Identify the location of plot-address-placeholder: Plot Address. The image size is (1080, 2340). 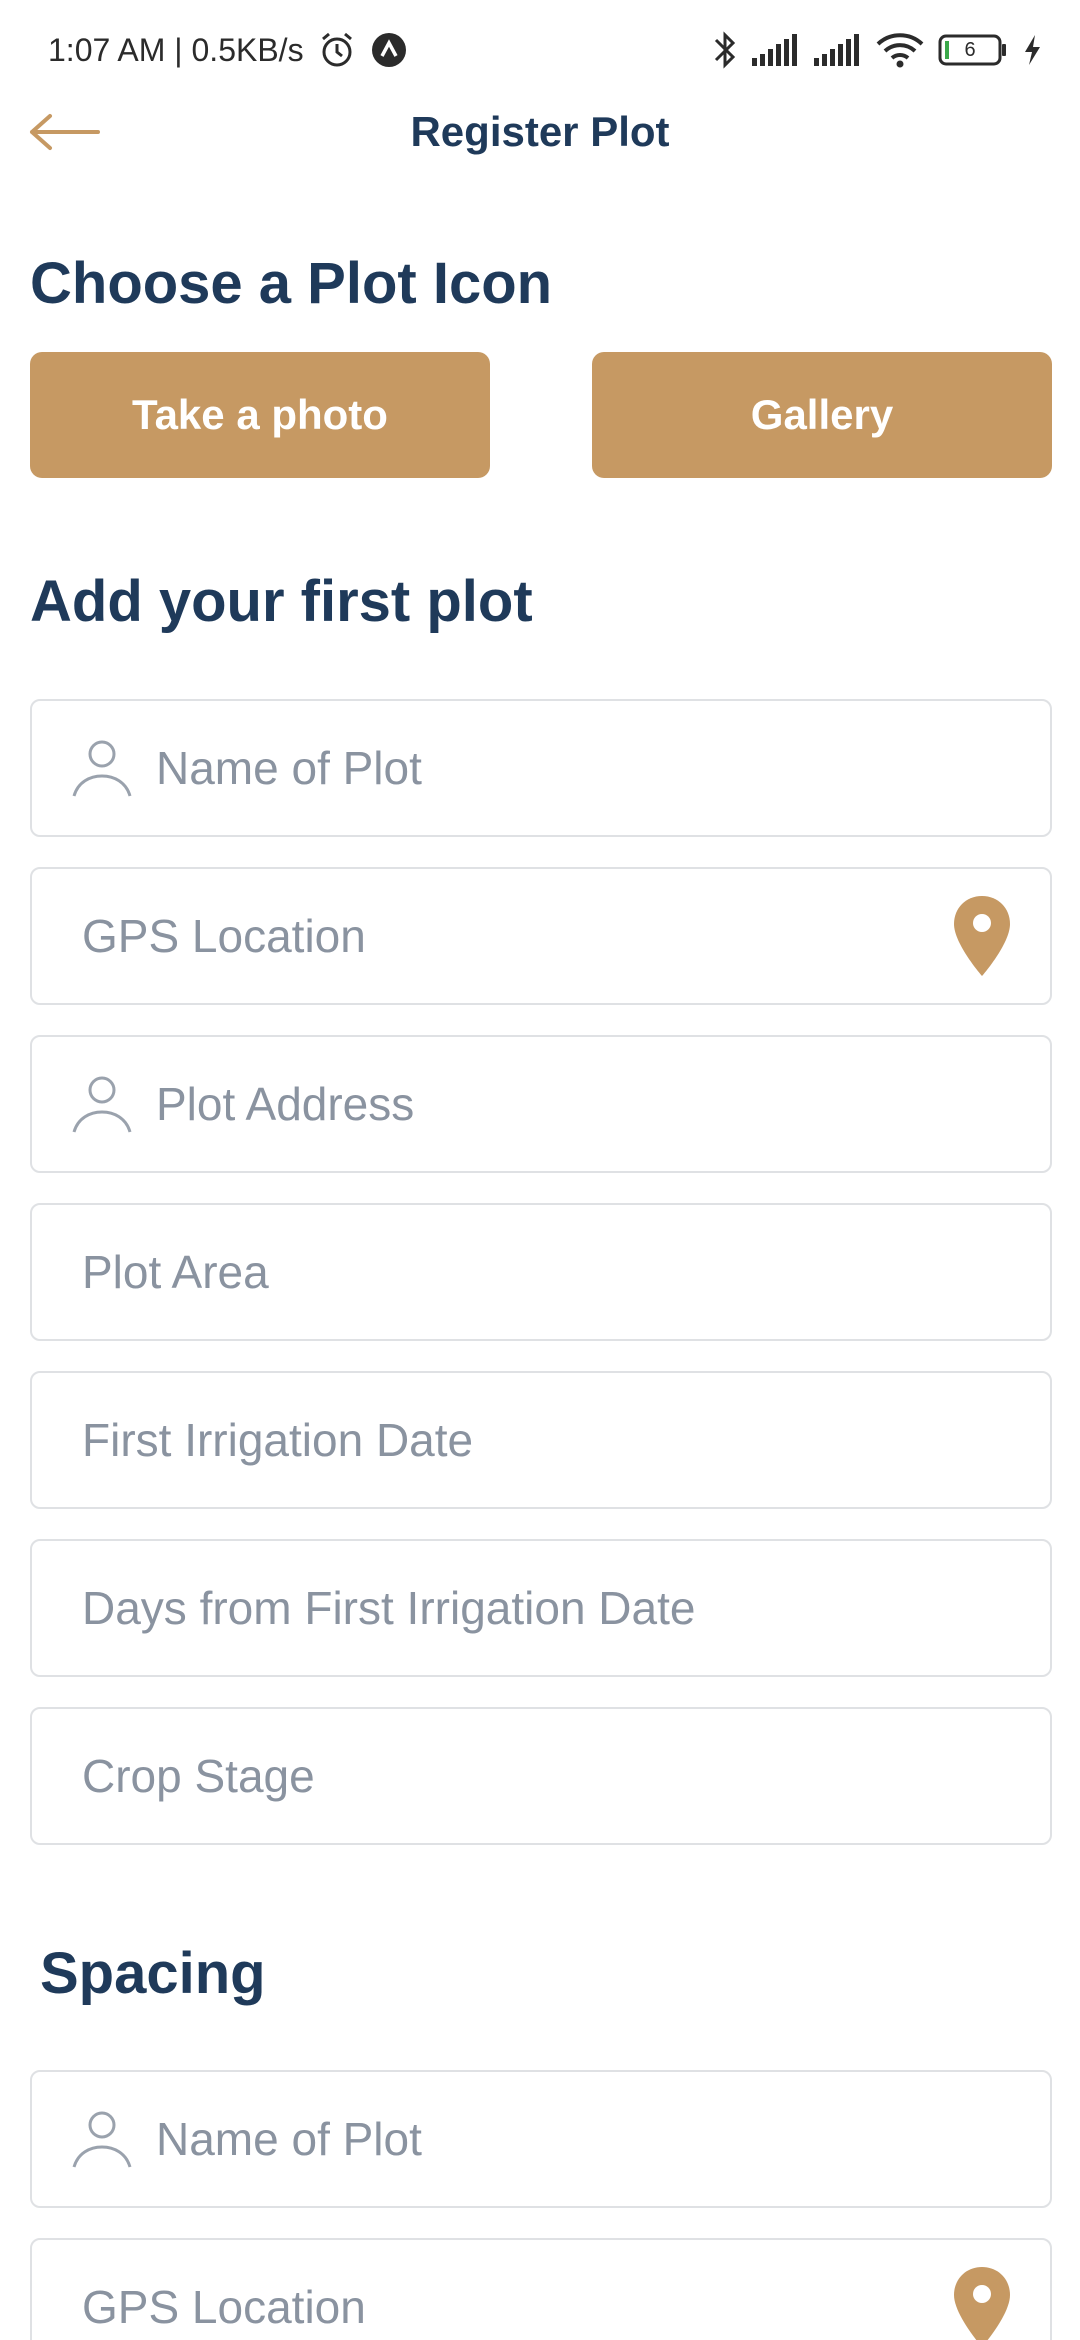
(285, 1104).